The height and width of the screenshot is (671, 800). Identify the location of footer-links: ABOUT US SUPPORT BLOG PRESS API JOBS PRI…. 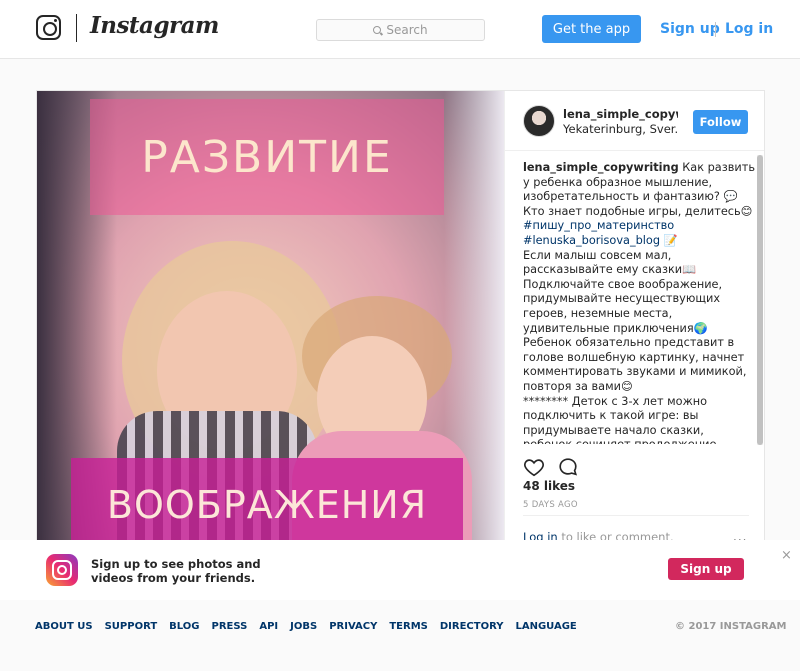
(306, 626).